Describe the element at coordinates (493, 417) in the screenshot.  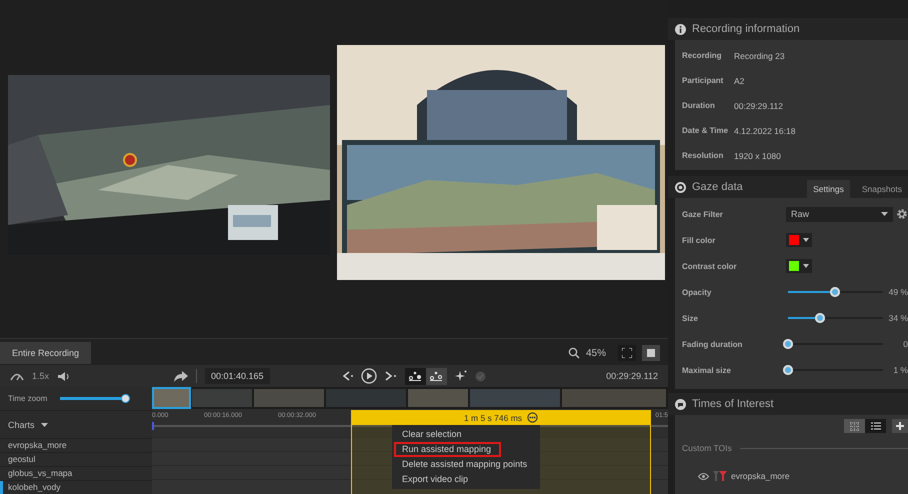
I see `selection-duration: 1 m 5 s 746 ms` at that location.